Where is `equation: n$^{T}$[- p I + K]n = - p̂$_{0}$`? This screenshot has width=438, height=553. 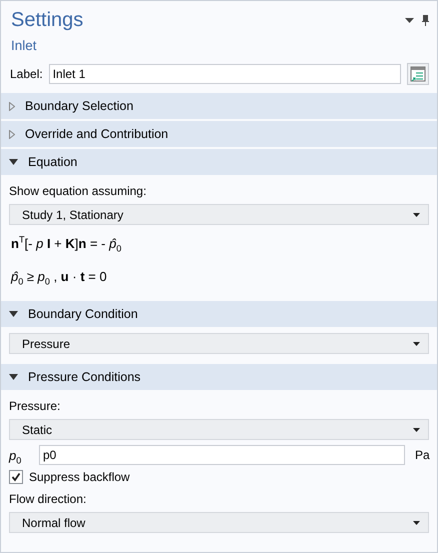 equation: n$^{T}$[- p I + K]n = - p̂$_{0}$ is located at coordinates (66, 245).